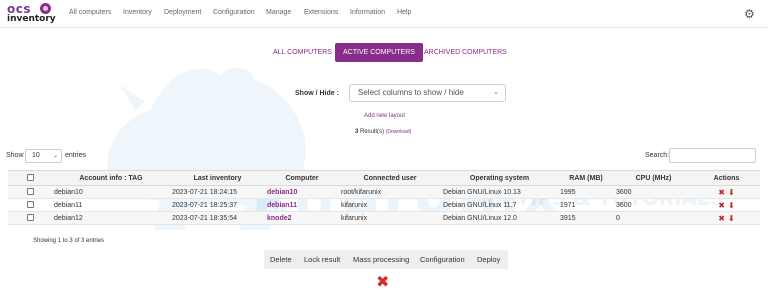  Describe the element at coordinates (390, 192) in the screenshot. I see `cell-user: root/kifarunix` at that location.